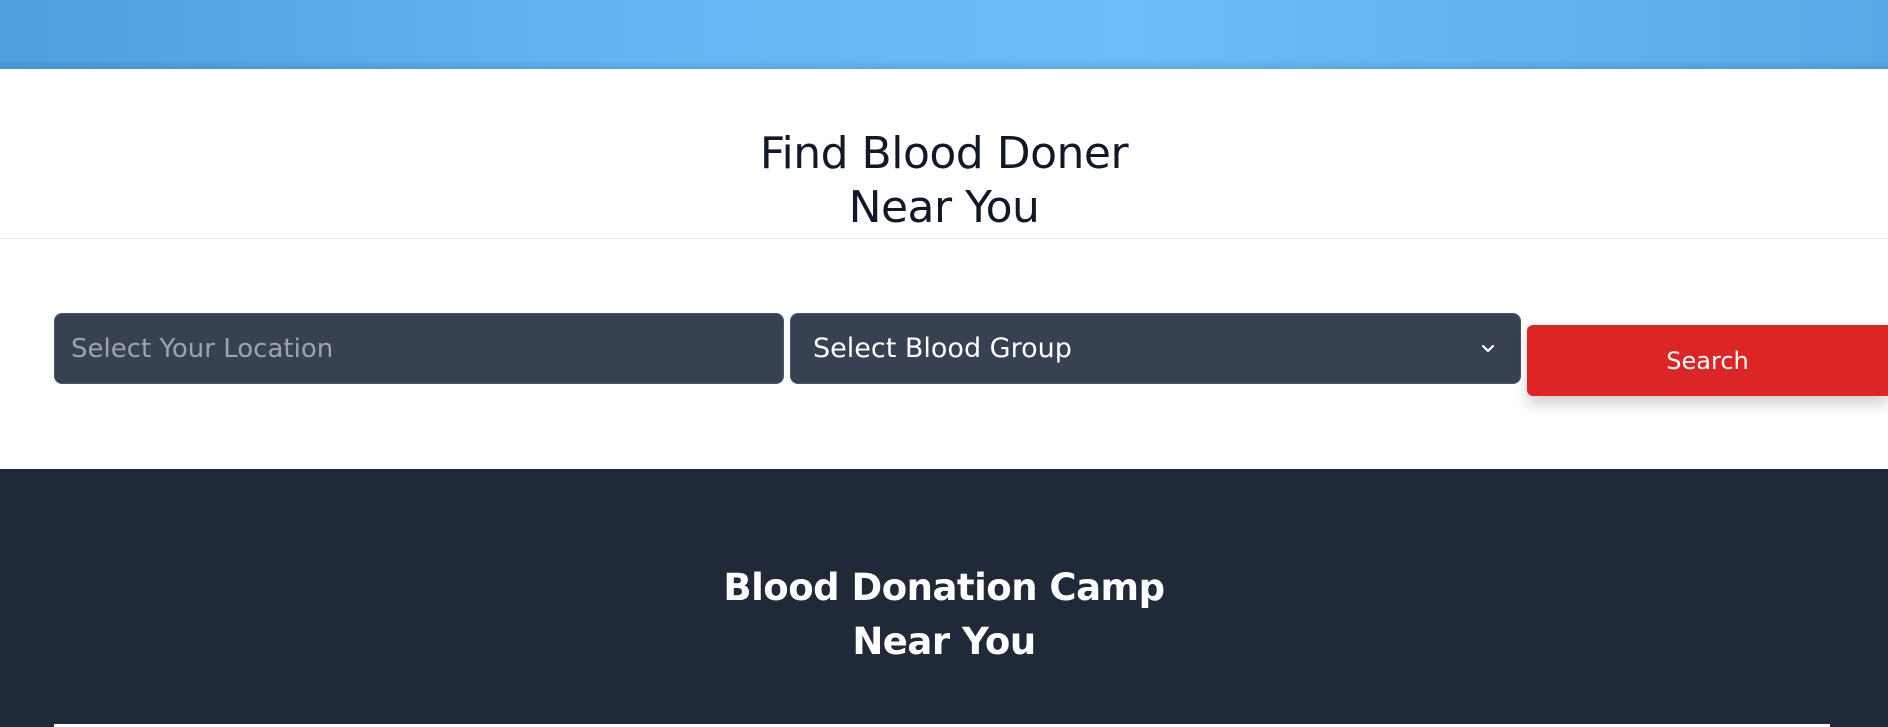  Describe the element at coordinates (944, 238) in the screenshot. I see `section-divider` at that location.